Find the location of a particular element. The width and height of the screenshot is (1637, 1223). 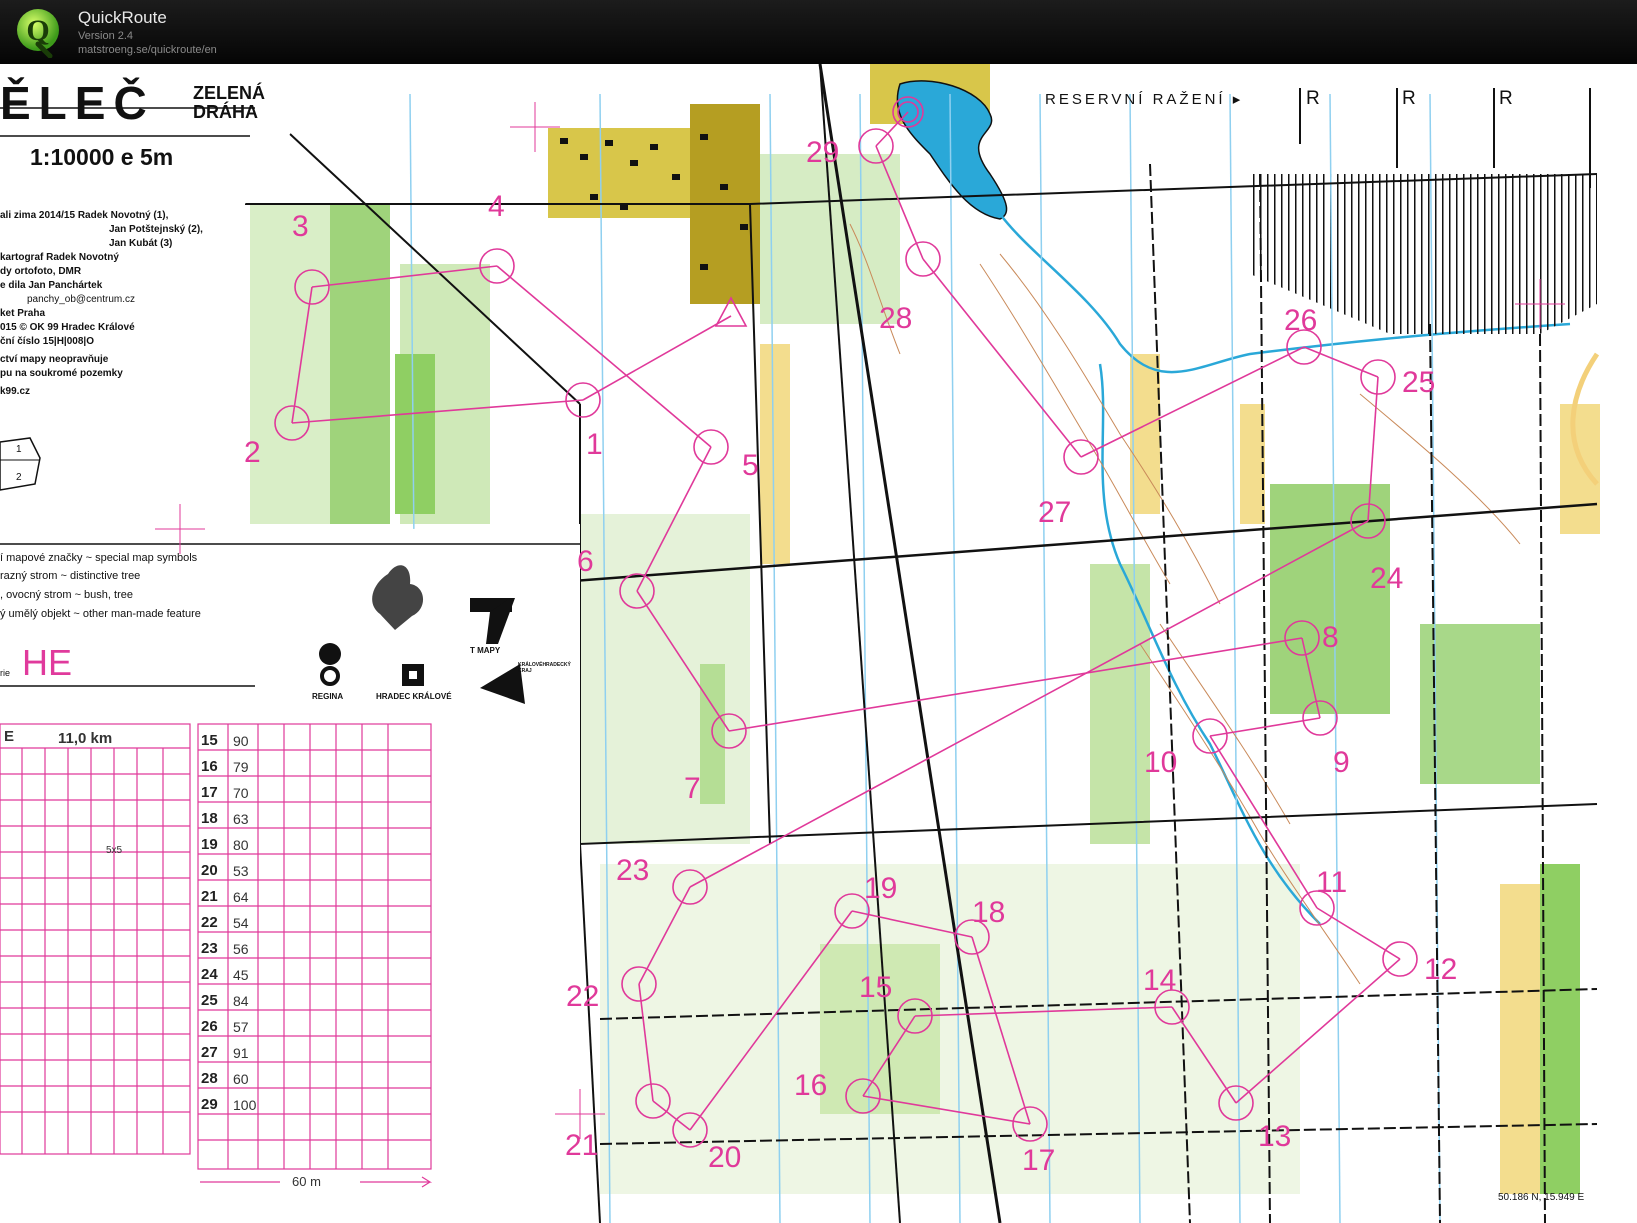

description-row-number: 21 is located at coordinates (209, 896).